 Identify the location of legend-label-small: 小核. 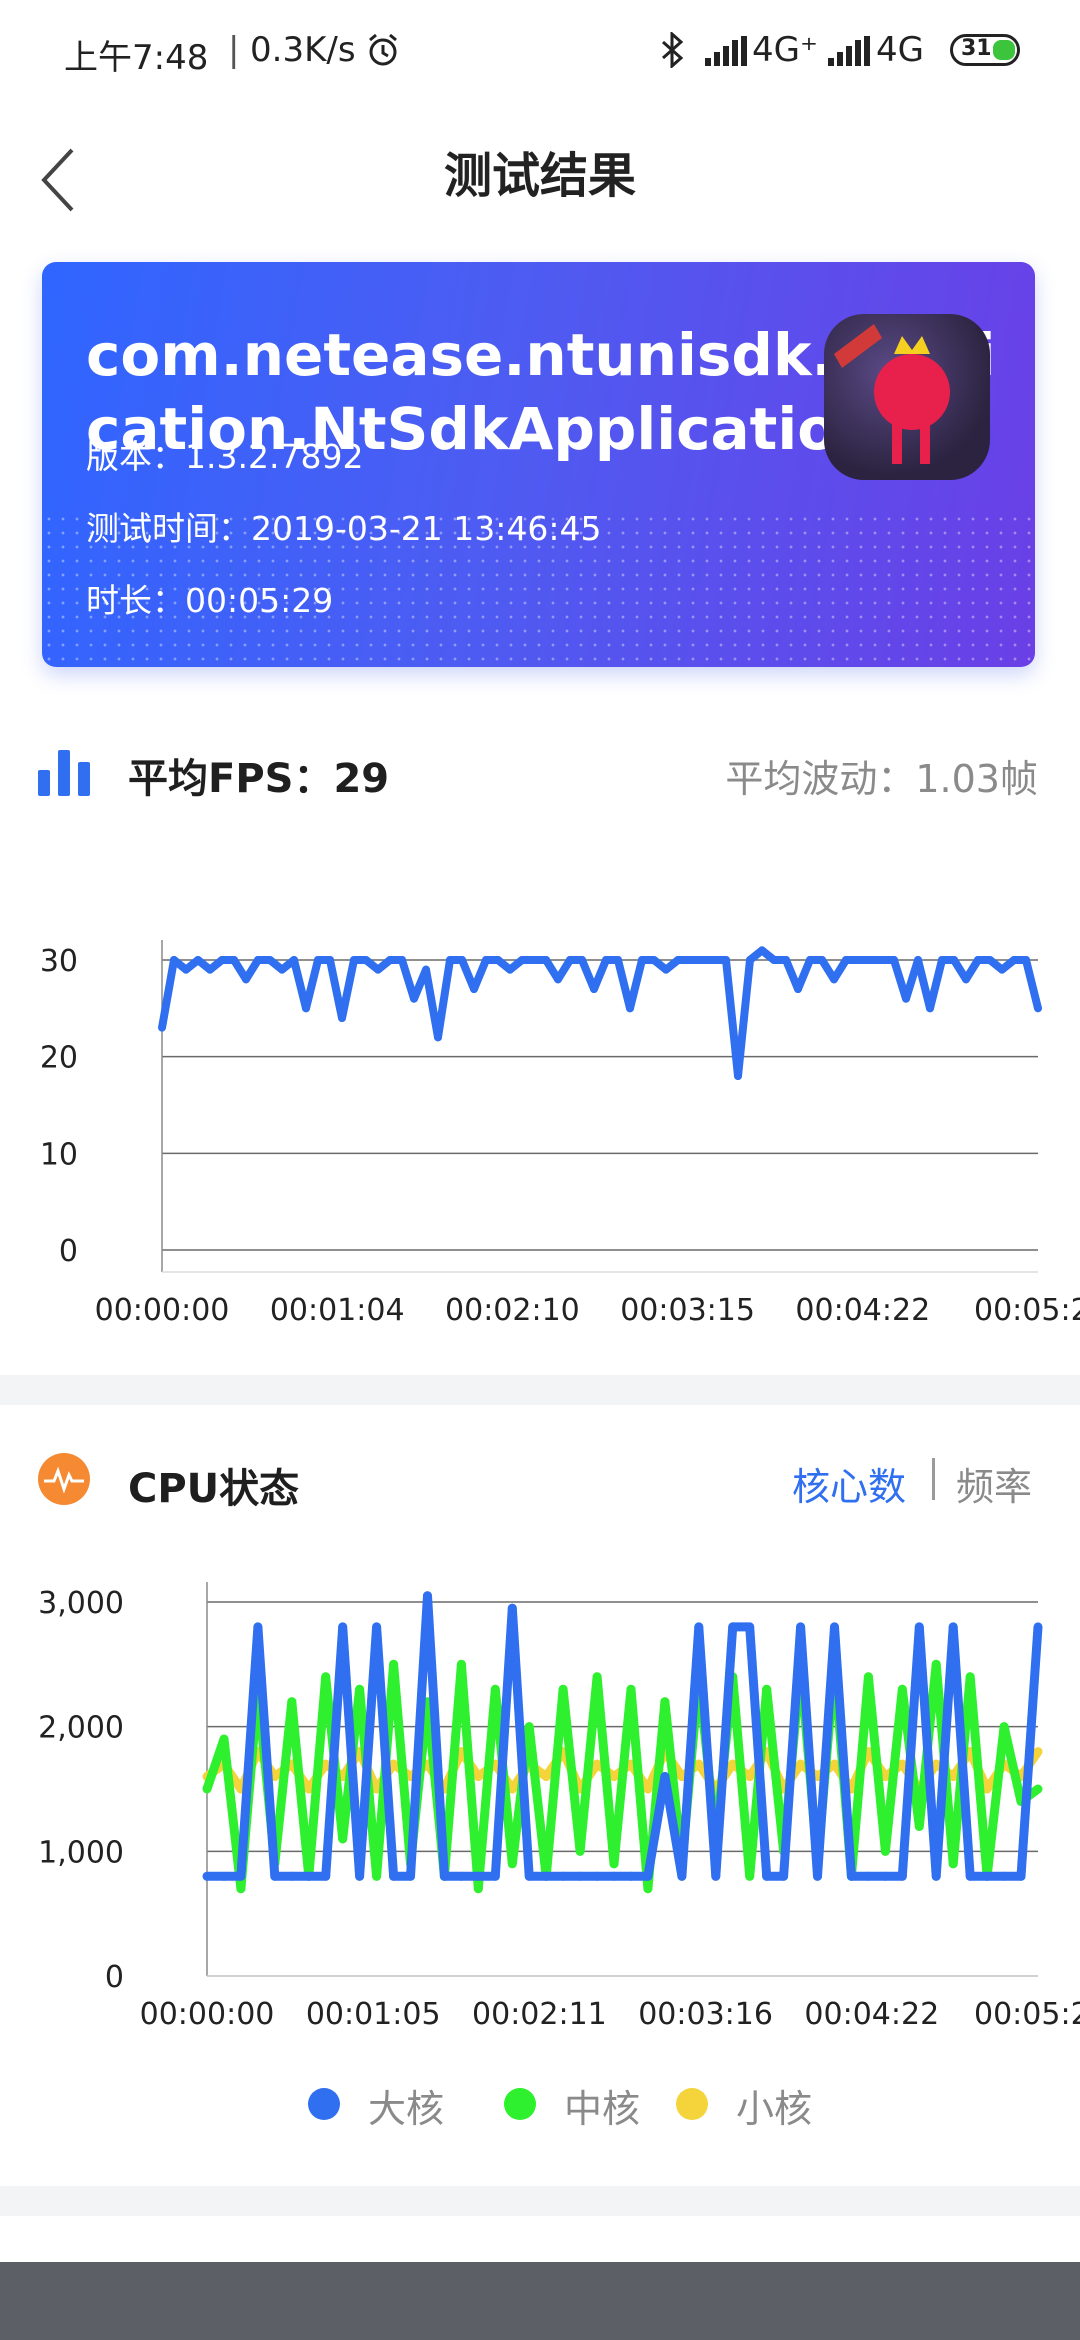
(774, 2109).